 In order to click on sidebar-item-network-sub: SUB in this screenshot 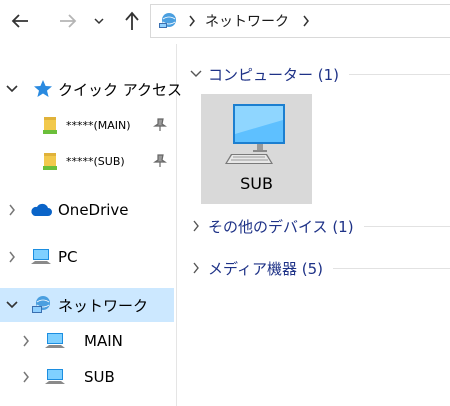, I will do `click(87, 377)`.